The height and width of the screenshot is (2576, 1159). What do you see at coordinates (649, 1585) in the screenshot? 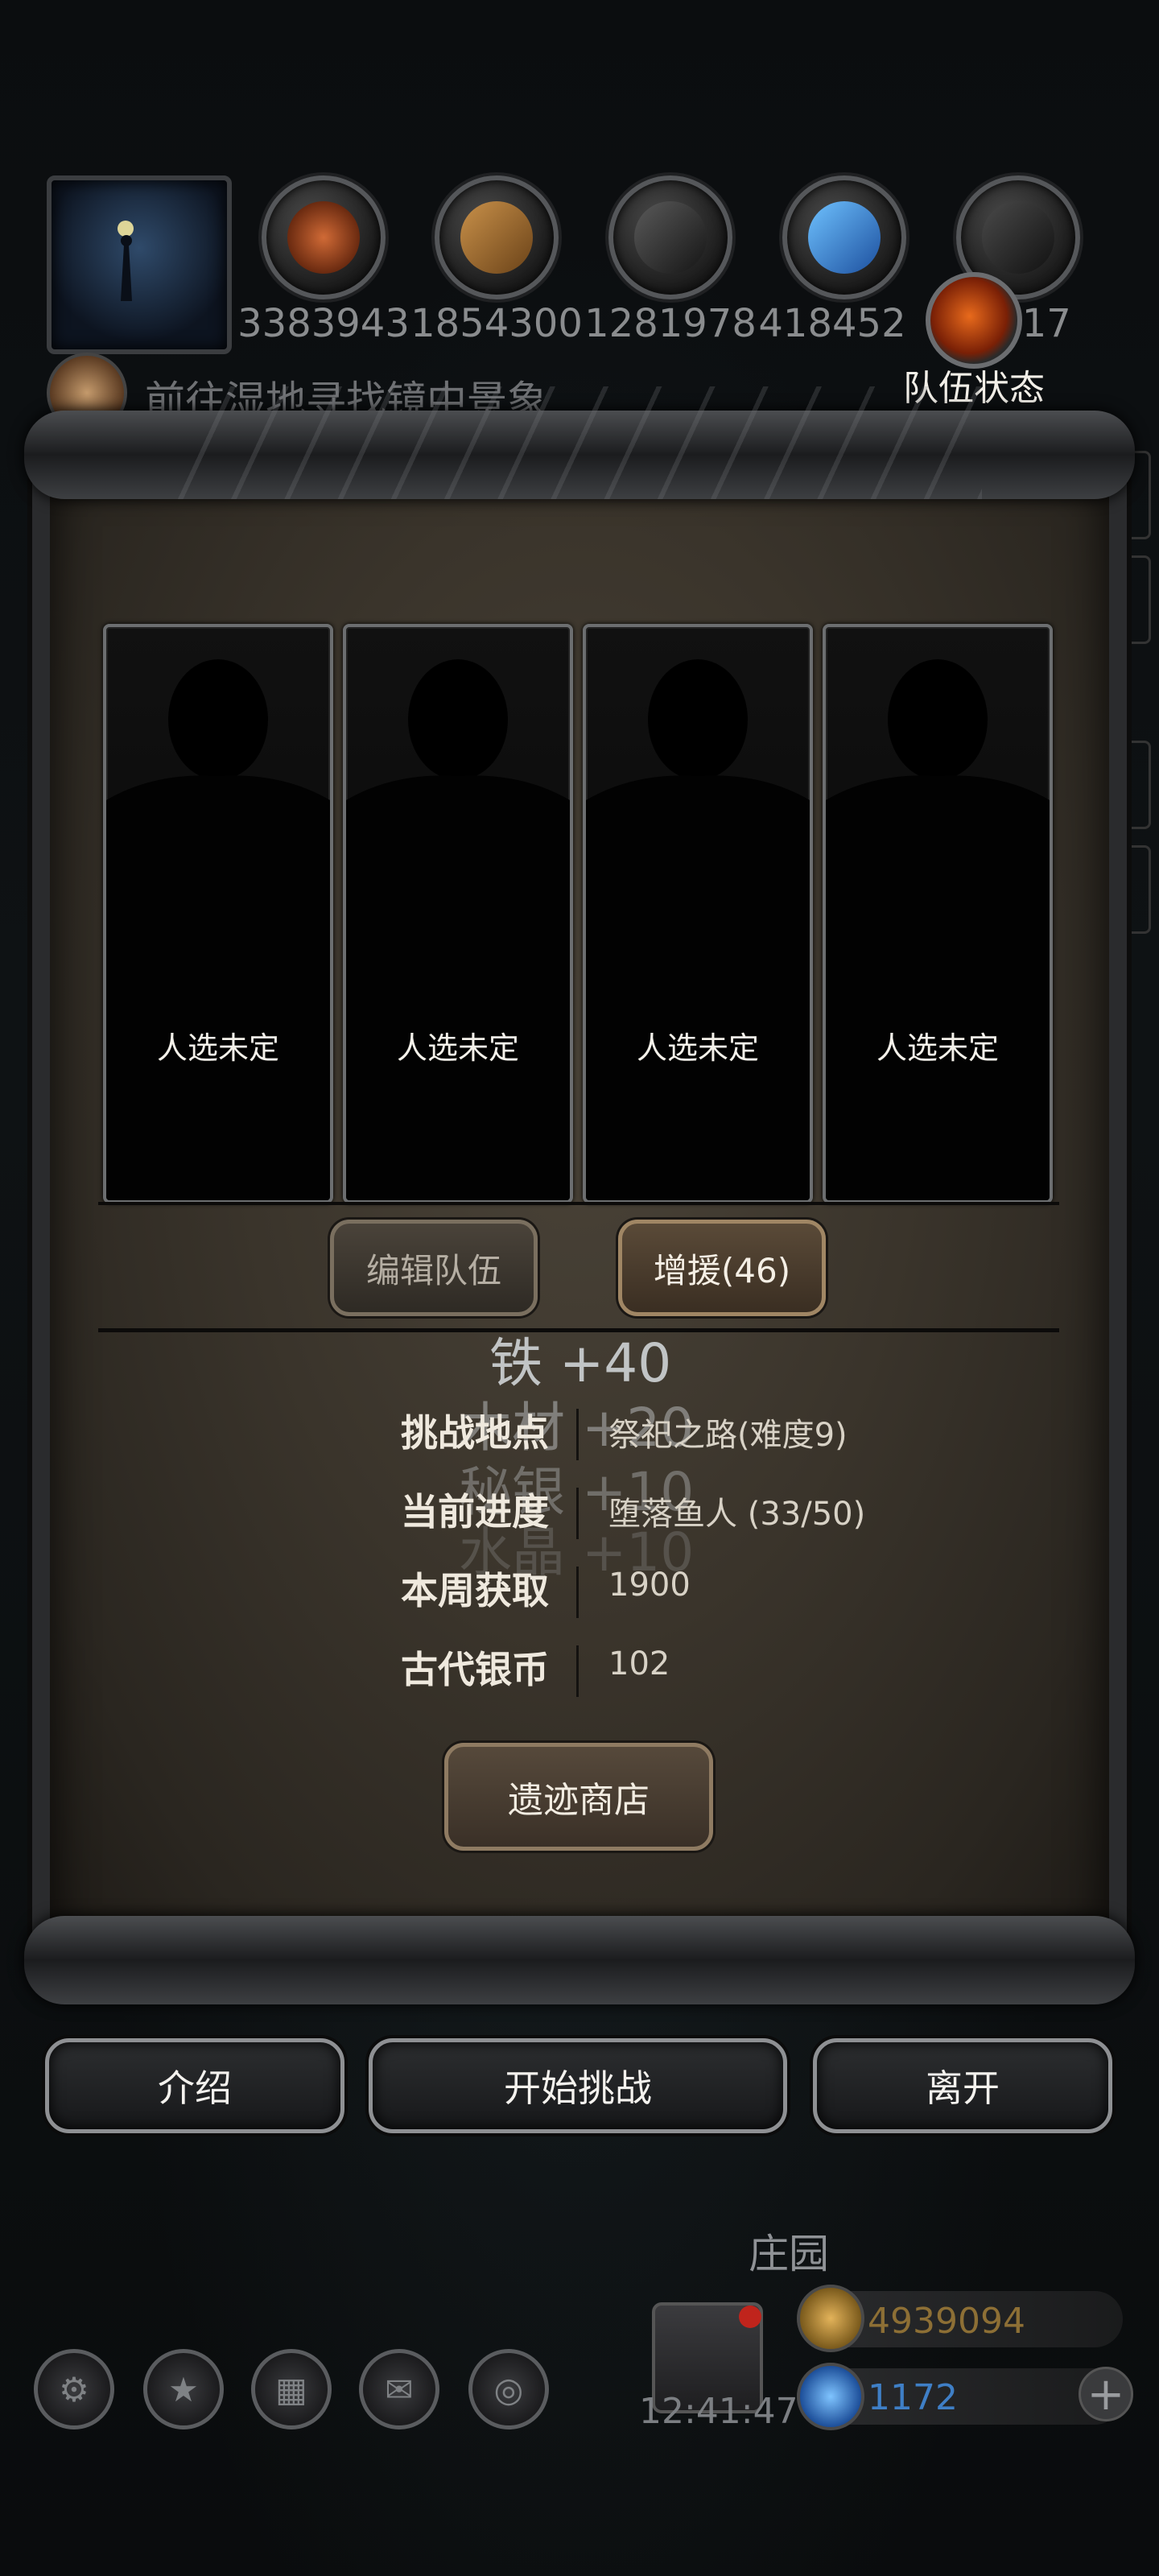
I see `info-value: 1900` at bounding box center [649, 1585].